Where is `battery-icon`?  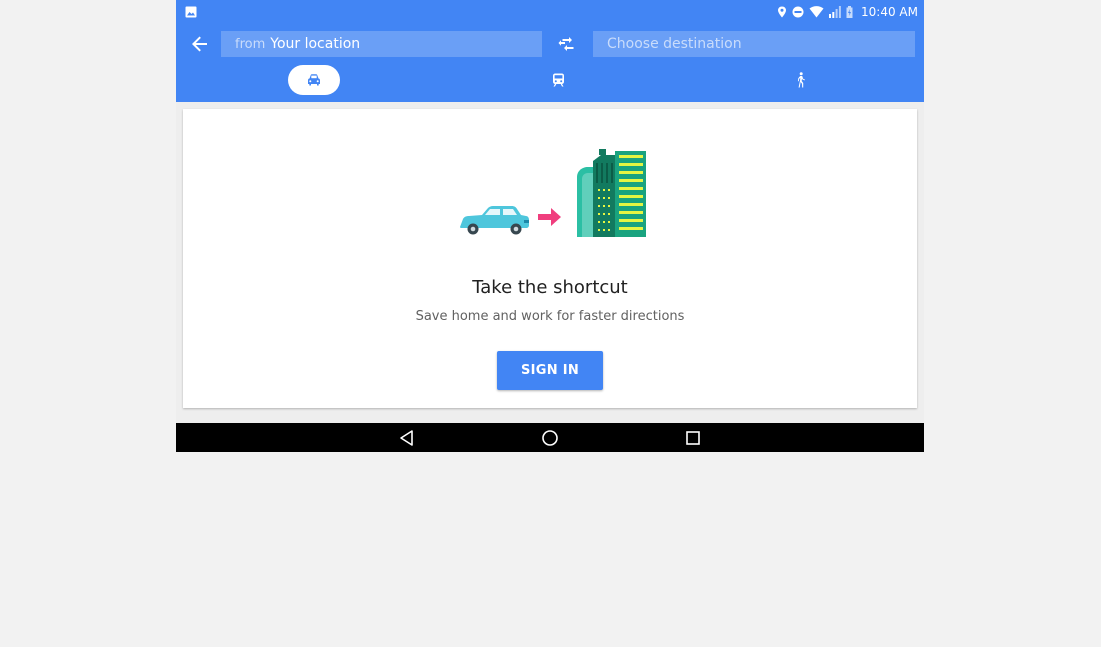
battery-icon is located at coordinates (849, 12).